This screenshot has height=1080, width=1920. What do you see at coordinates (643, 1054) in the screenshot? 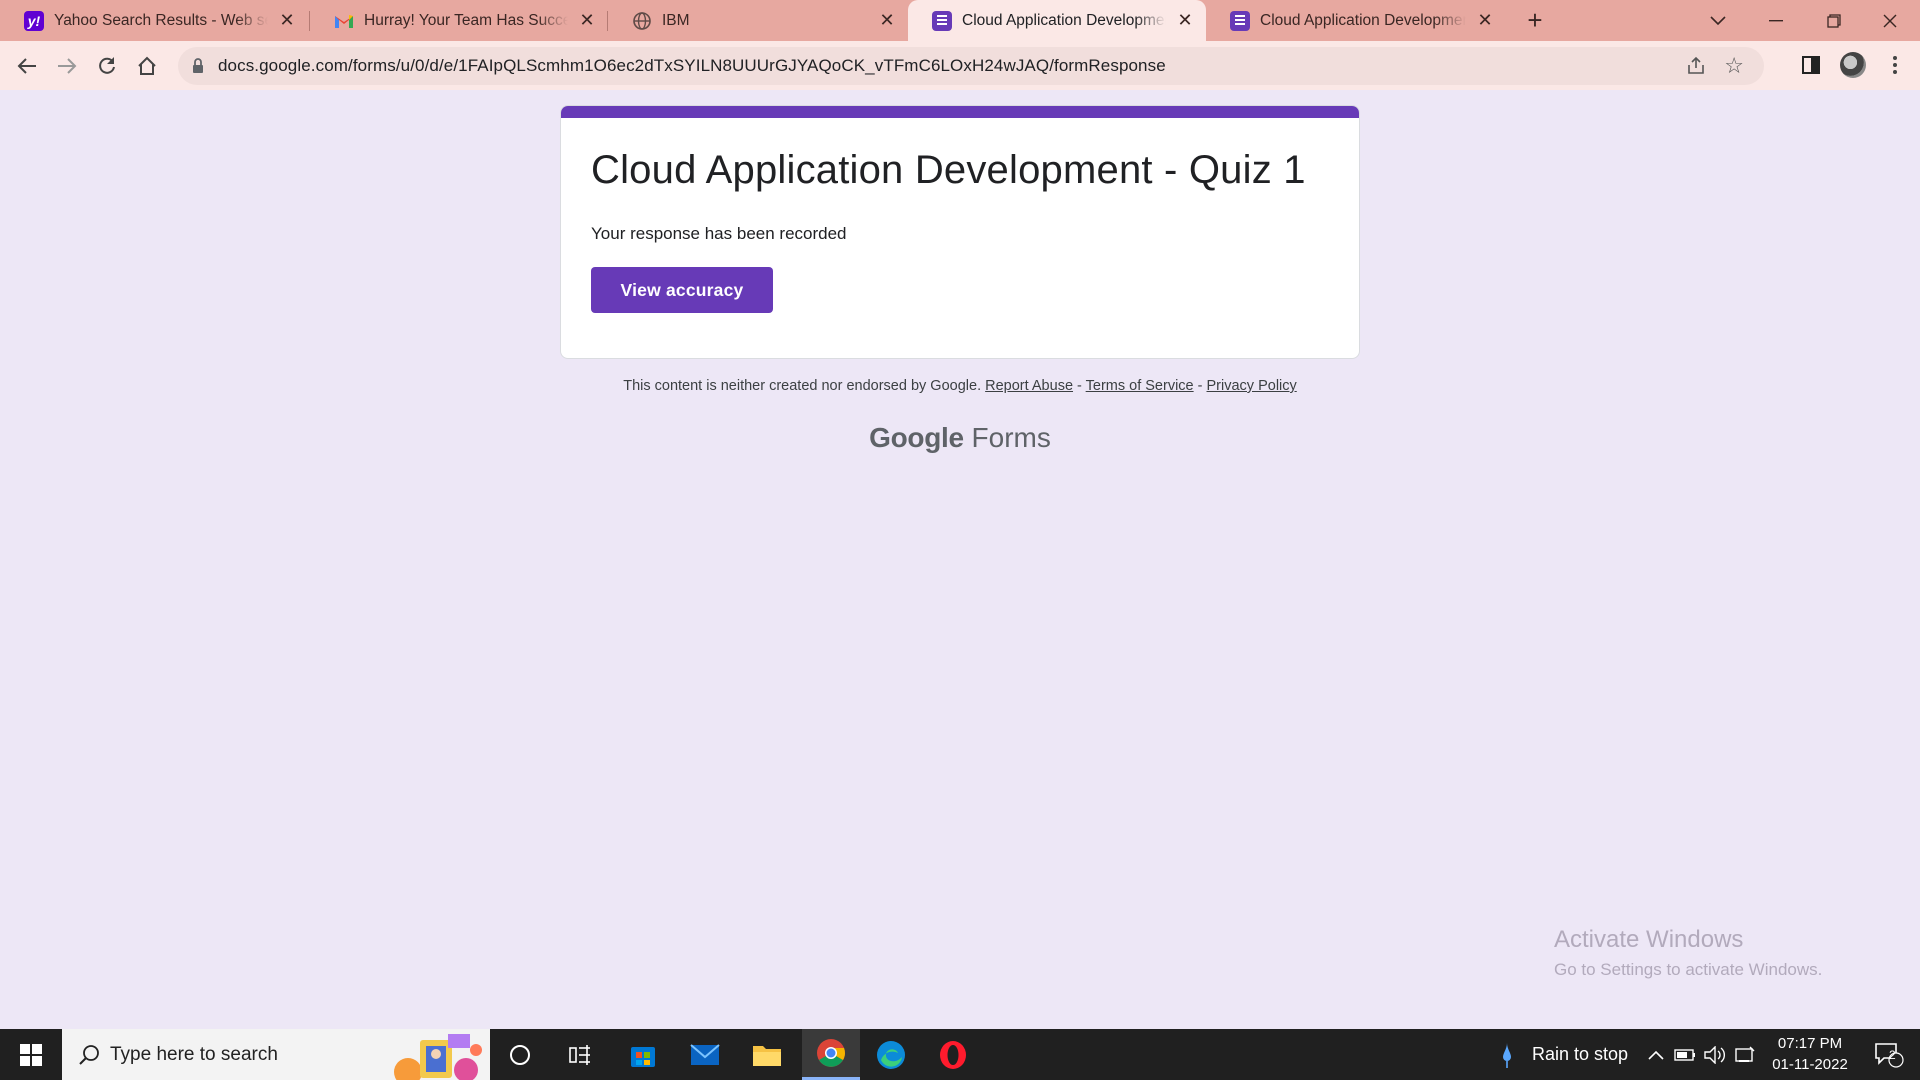
I see `microsoft-store-icon` at bounding box center [643, 1054].